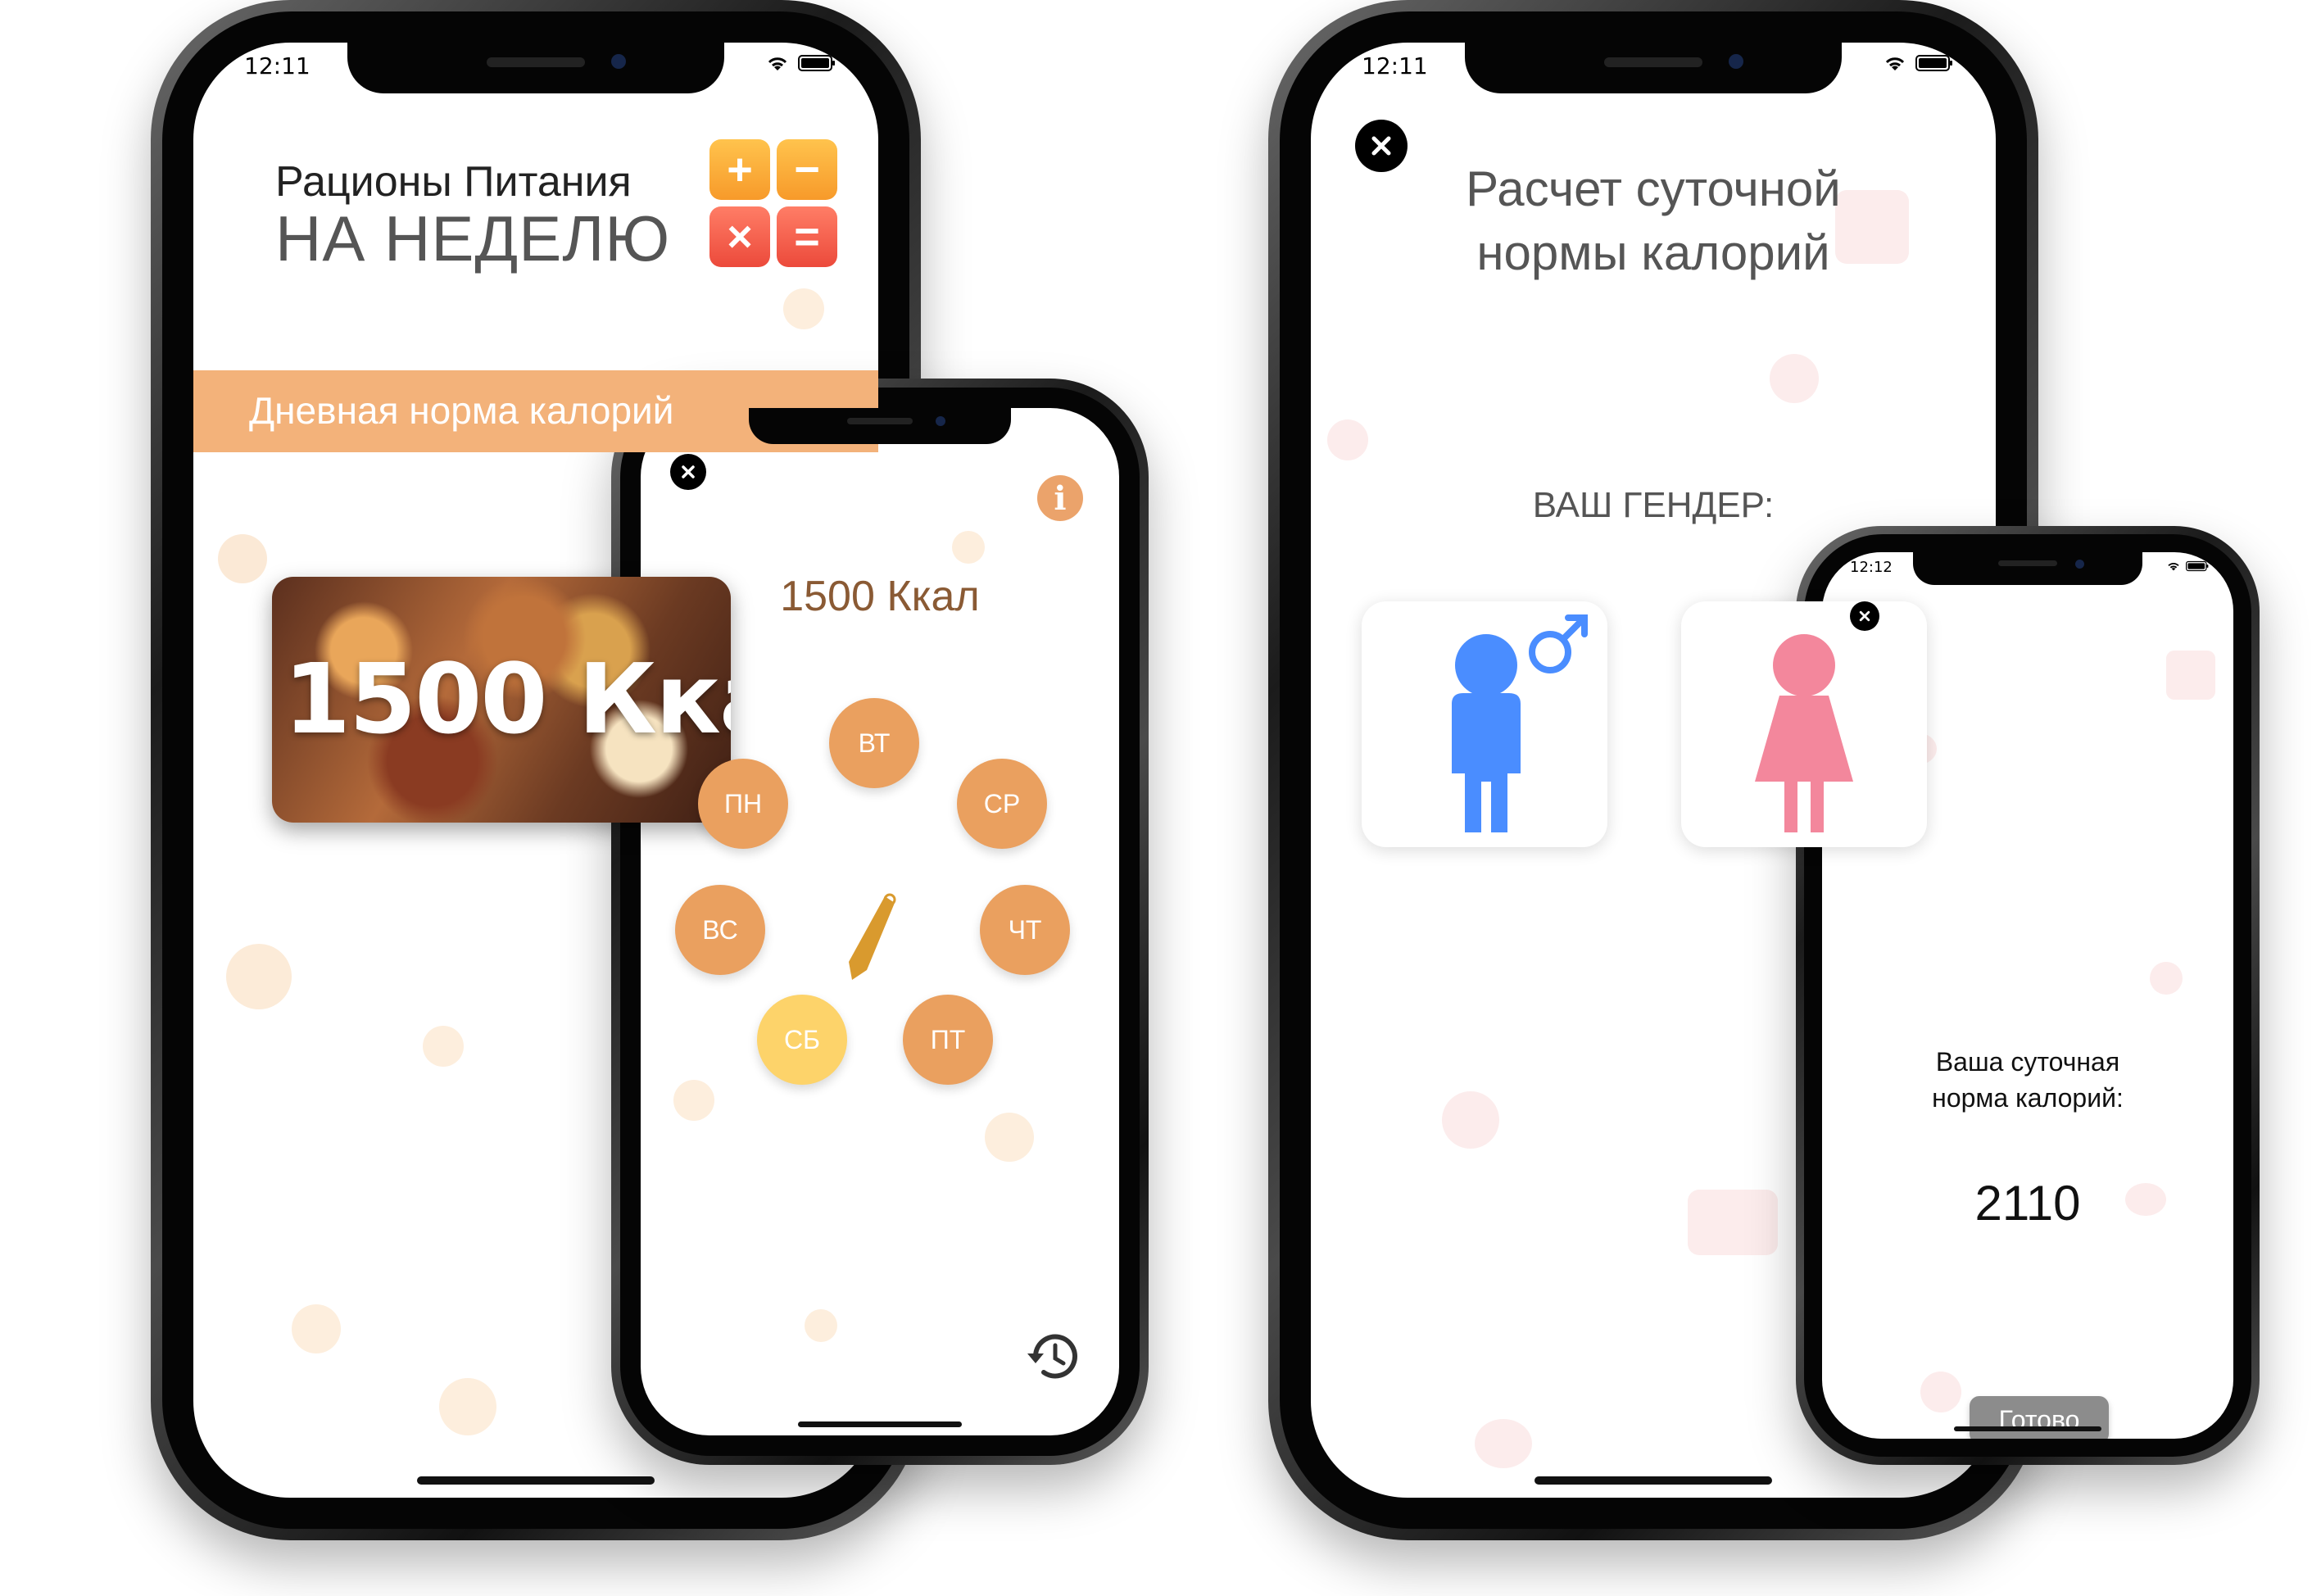 The width and height of the screenshot is (2321, 1596). What do you see at coordinates (1804, 733) in the screenshot?
I see `female-person-icon` at bounding box center [1804, 733].